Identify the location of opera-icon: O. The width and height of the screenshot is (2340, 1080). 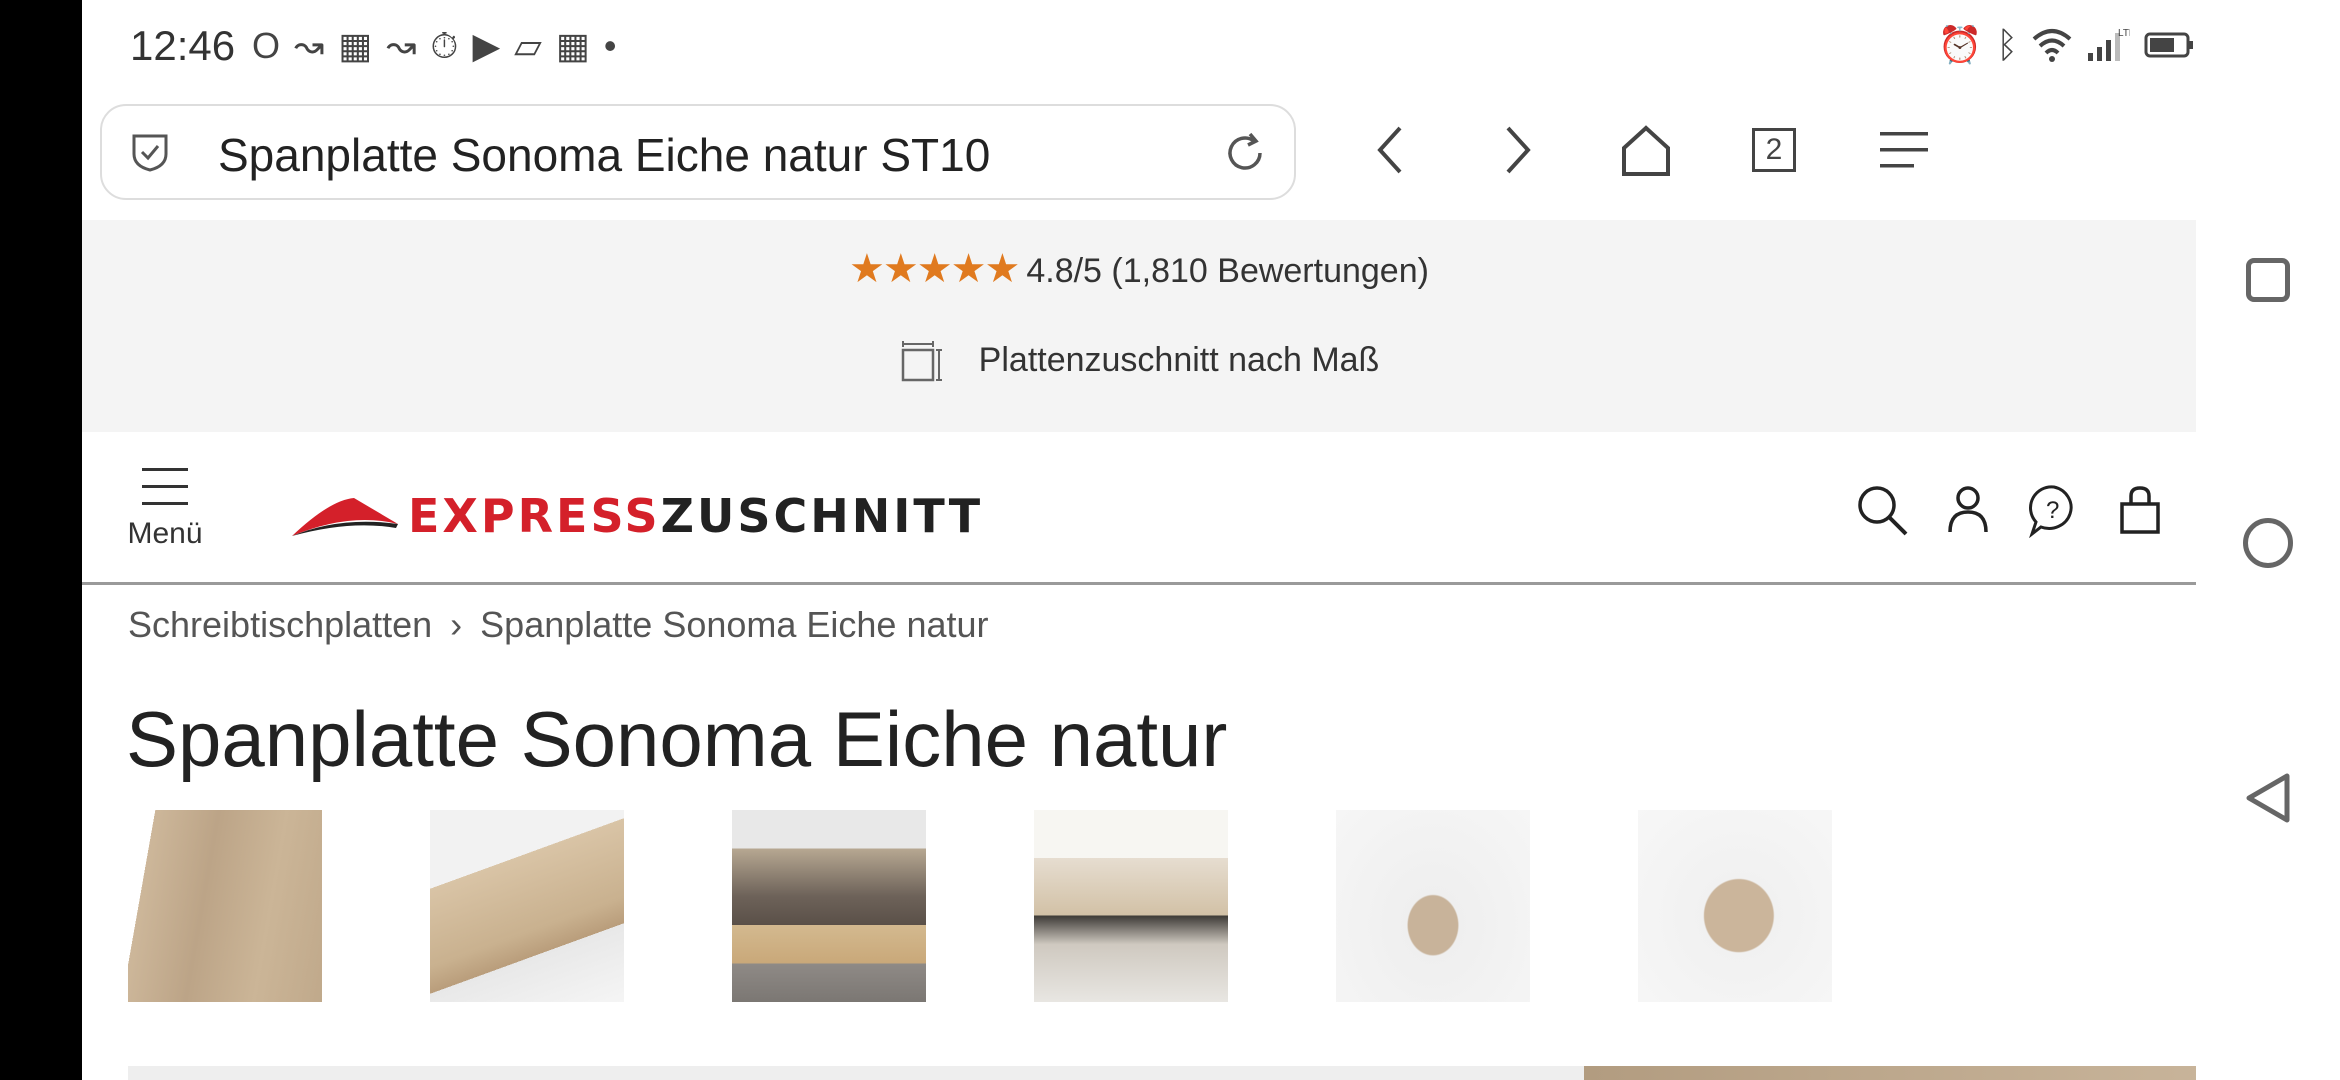
(266, 45).